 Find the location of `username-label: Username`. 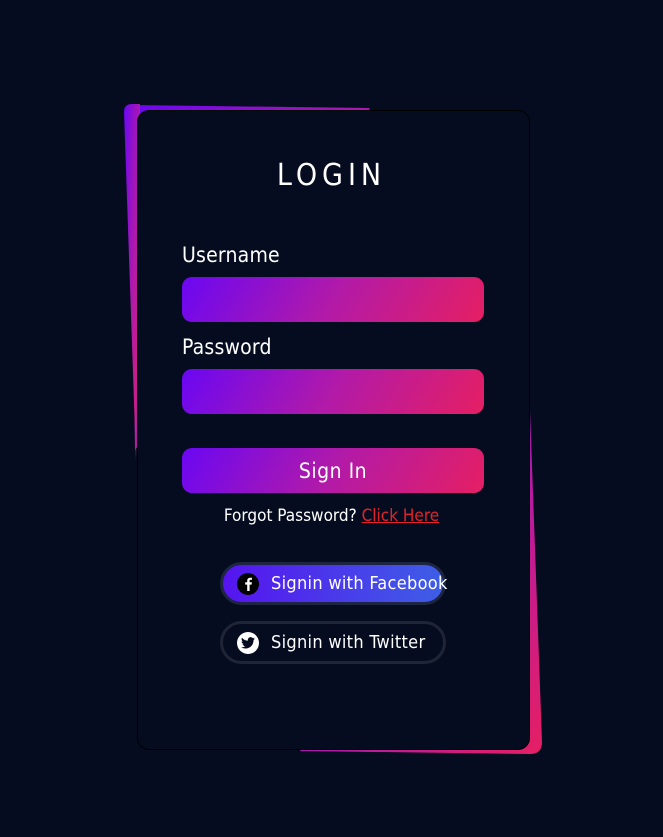

username-label: Username is located at coordinates (231, 255).